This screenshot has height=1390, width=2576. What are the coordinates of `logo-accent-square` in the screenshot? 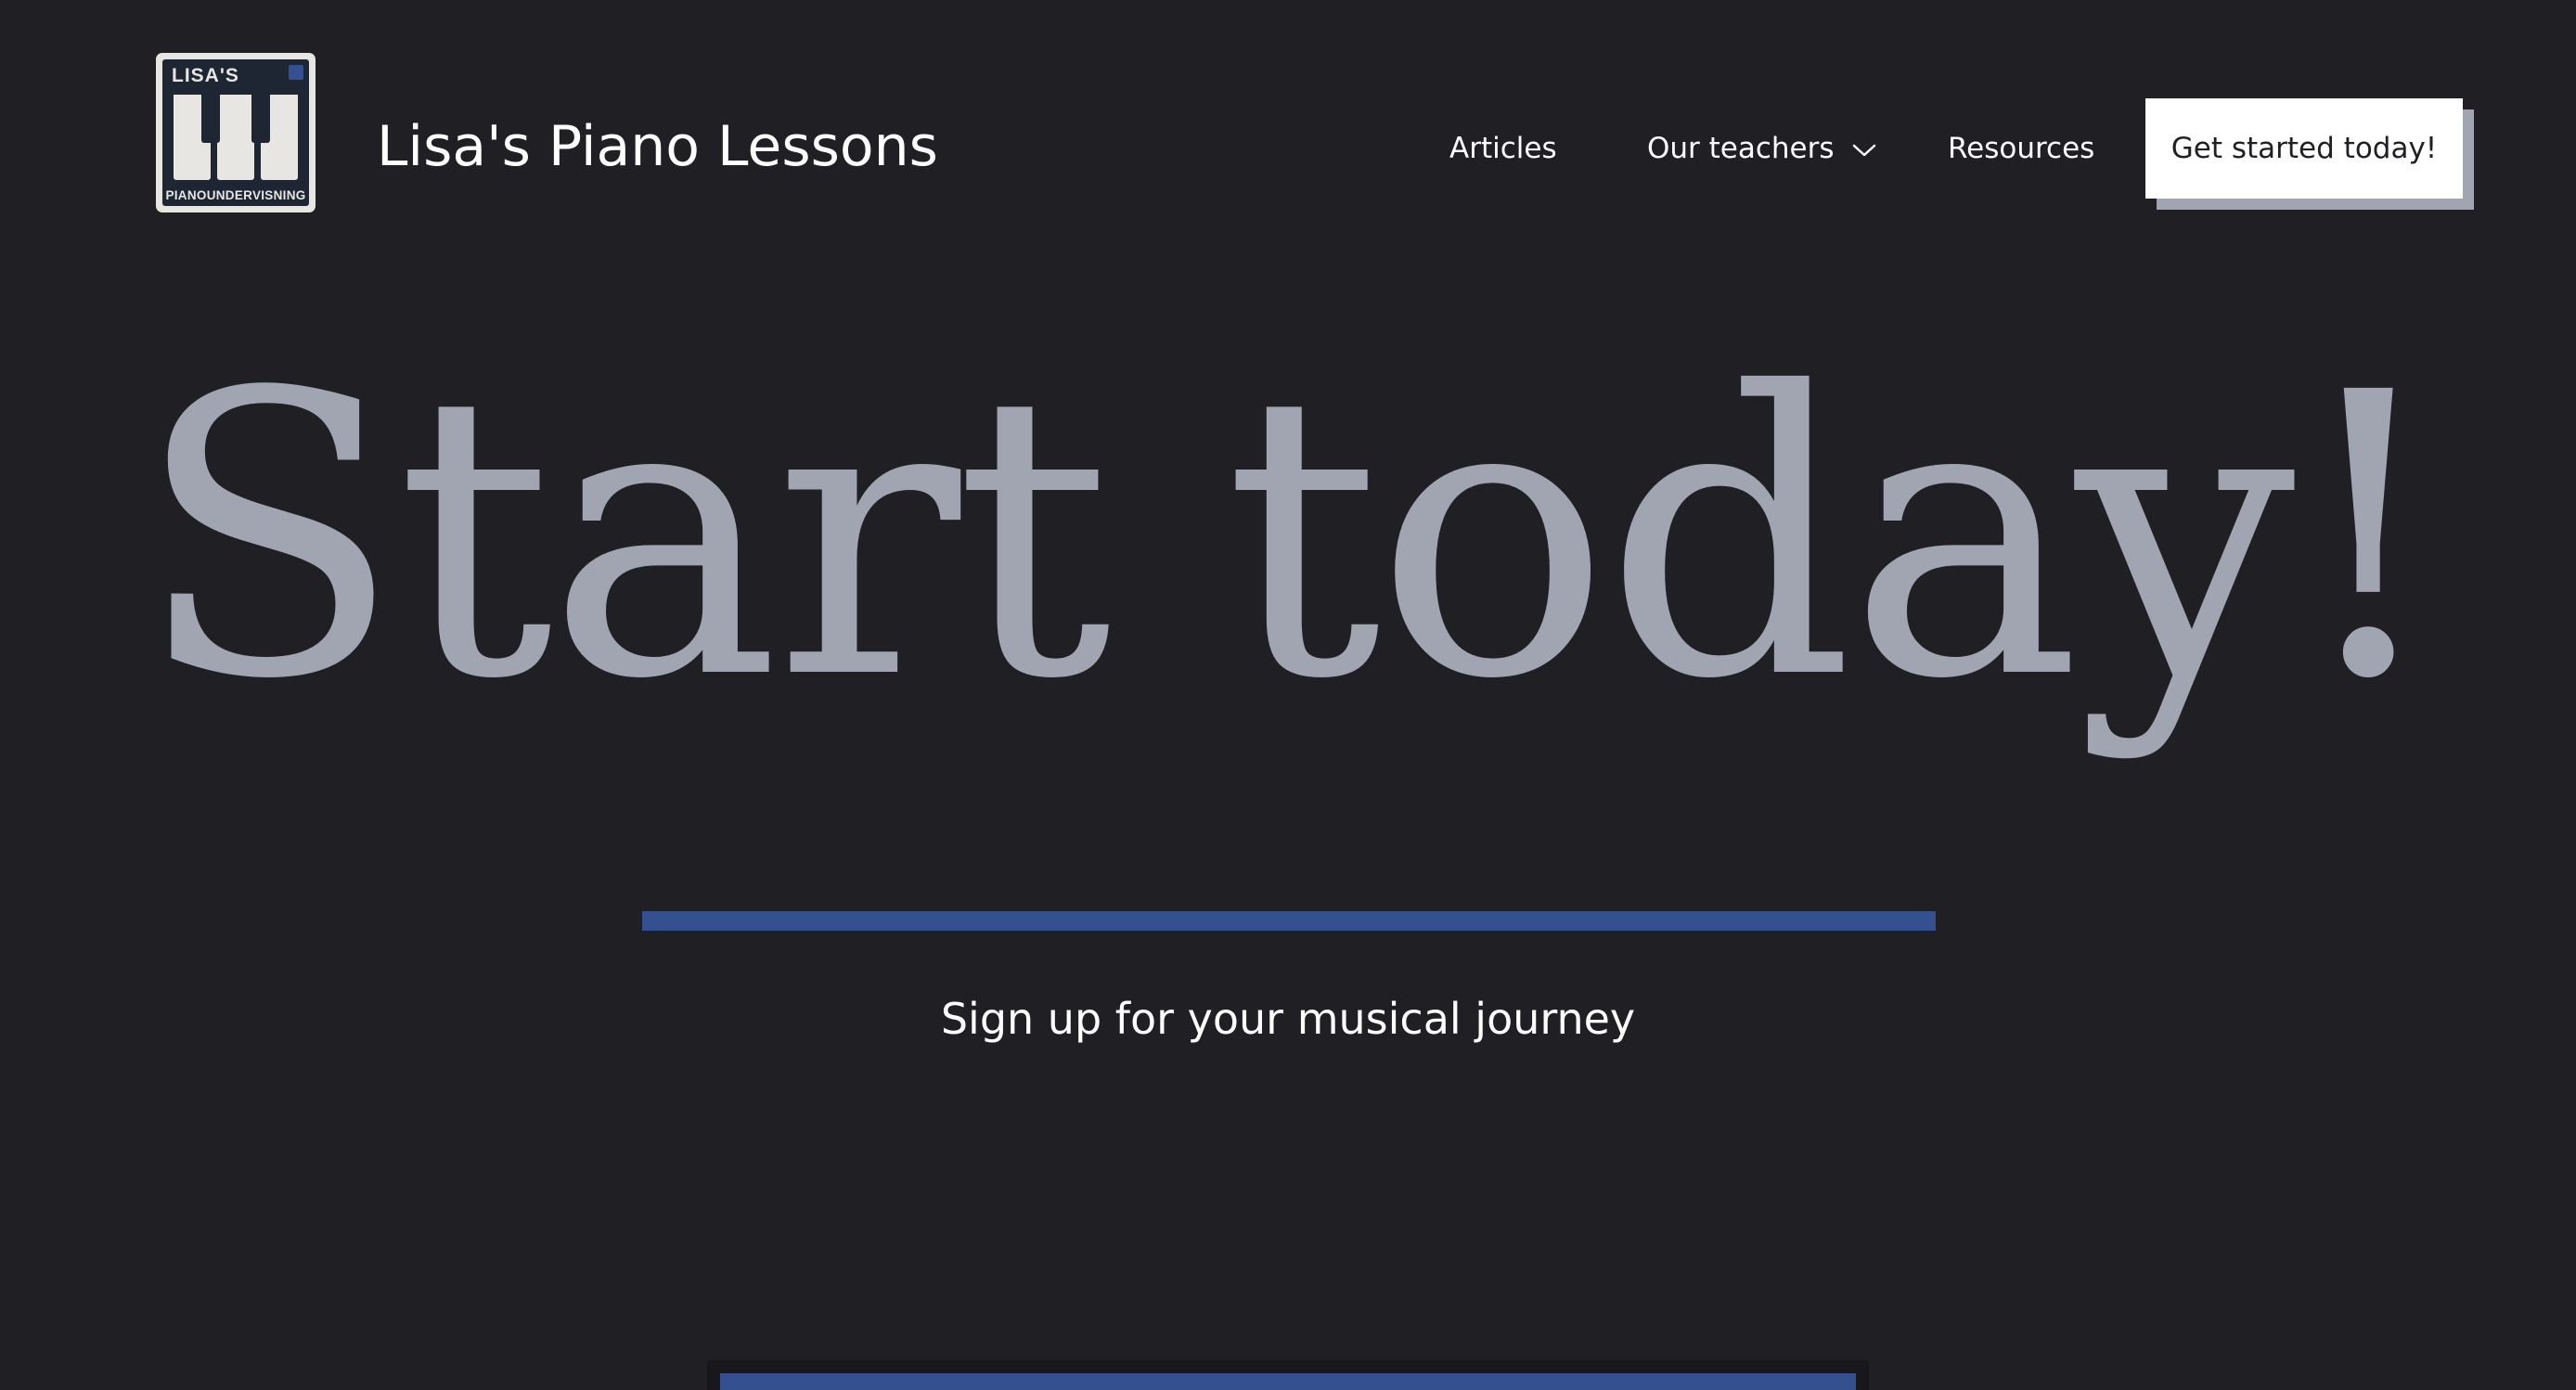 It's located at (296, 72).